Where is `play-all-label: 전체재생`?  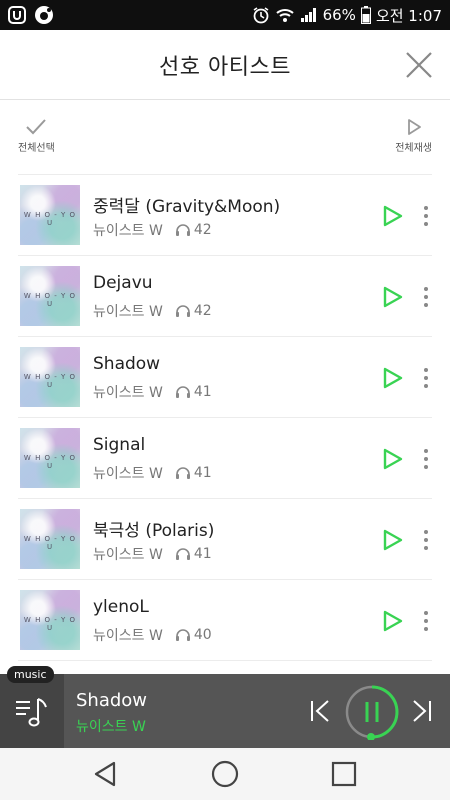
play-all-label: 전체재생 is located at coordinates (413, 148).